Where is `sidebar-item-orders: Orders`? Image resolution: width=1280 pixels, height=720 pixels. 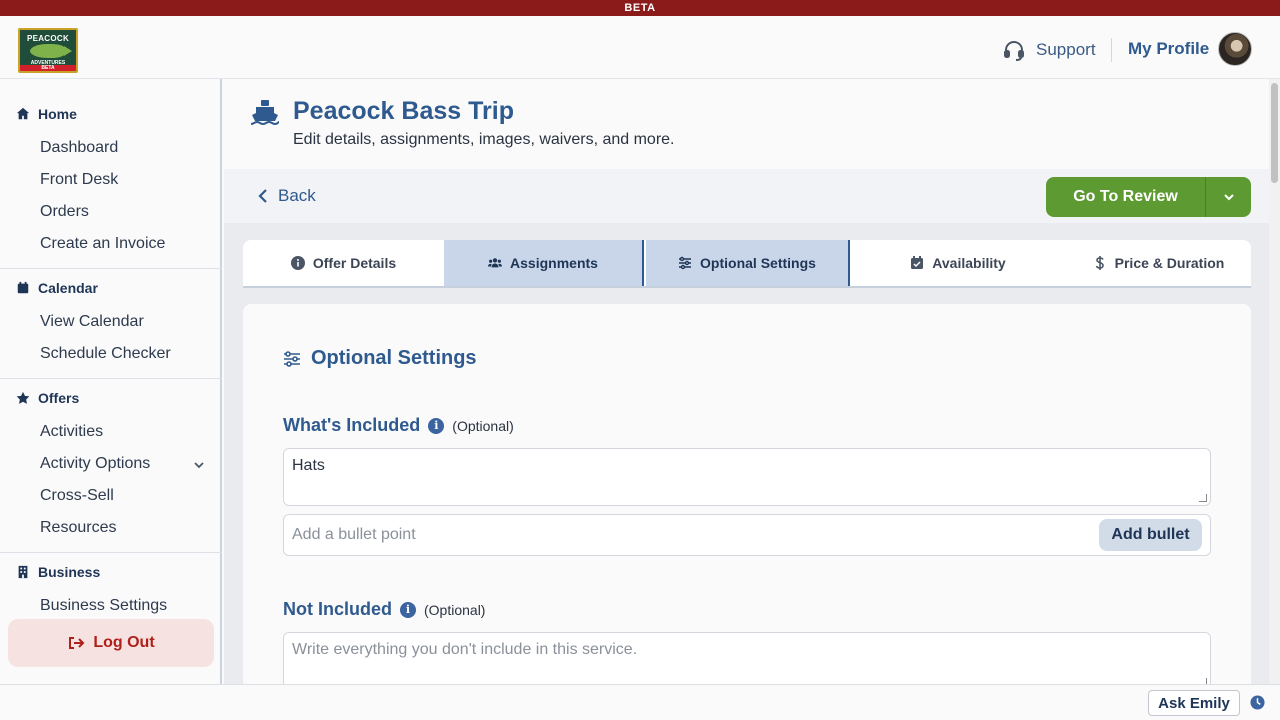 sidebar-item-orders: Orders is located at coordinates (64, 212).